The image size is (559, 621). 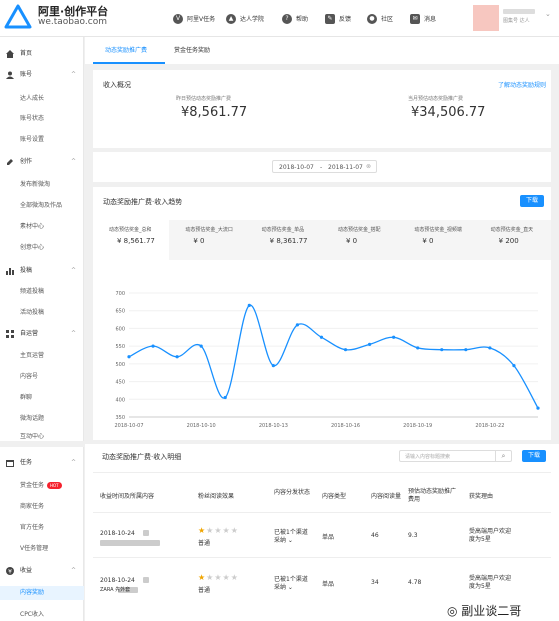 I want to click on sidebar-item-interaction: 互动中心, so click(x=42, y=437).